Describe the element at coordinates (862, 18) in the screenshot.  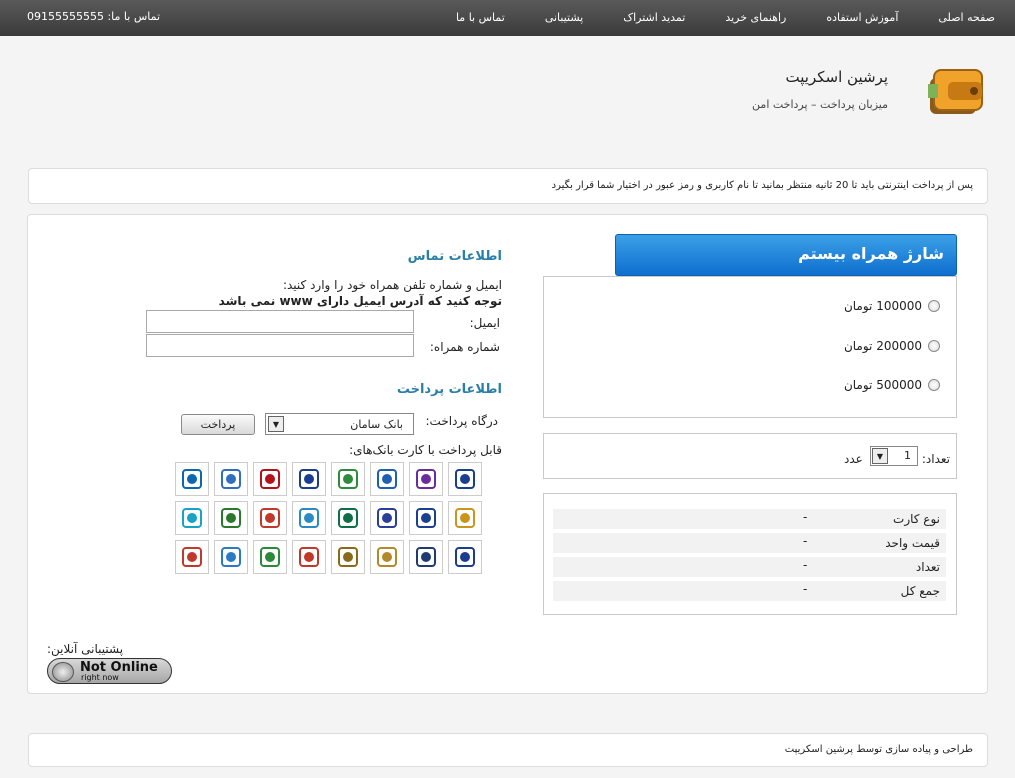
I see `nav-tutorial: آموزش استفاده` at that location.